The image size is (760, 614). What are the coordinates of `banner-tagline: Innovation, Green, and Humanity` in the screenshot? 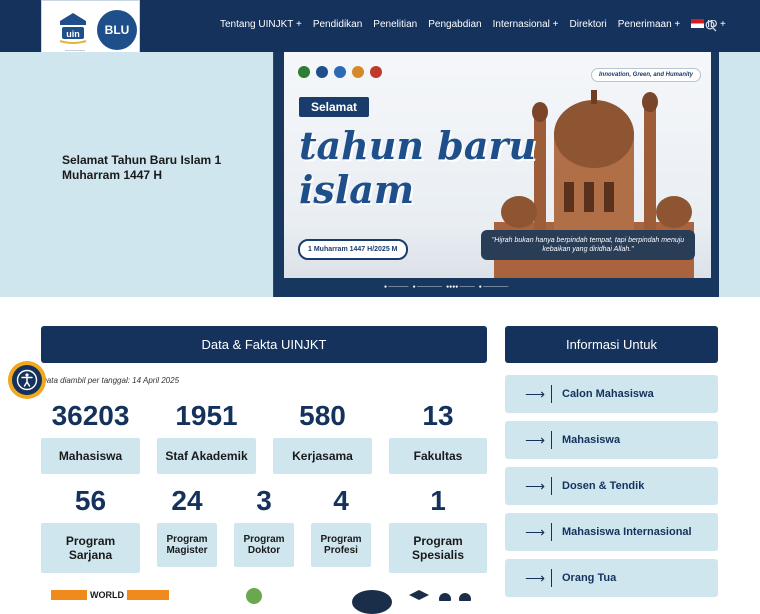 It's located at (646, 75).